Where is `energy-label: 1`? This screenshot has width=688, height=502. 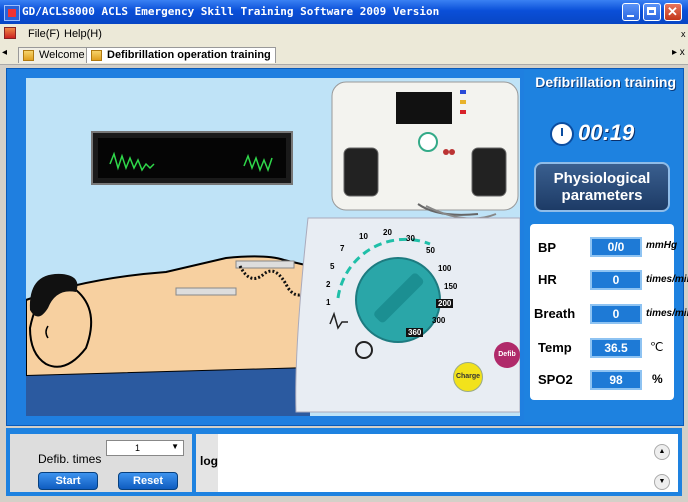 energy-label: 1 is located at coordinates (328, 302).